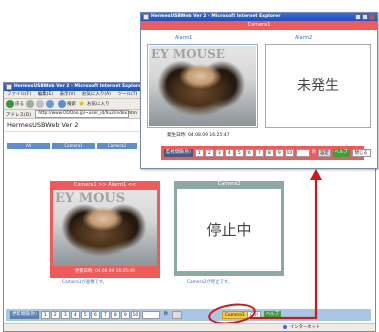  I want to click on alarm1-watermark: EY MOUSE, so click(188, 54).